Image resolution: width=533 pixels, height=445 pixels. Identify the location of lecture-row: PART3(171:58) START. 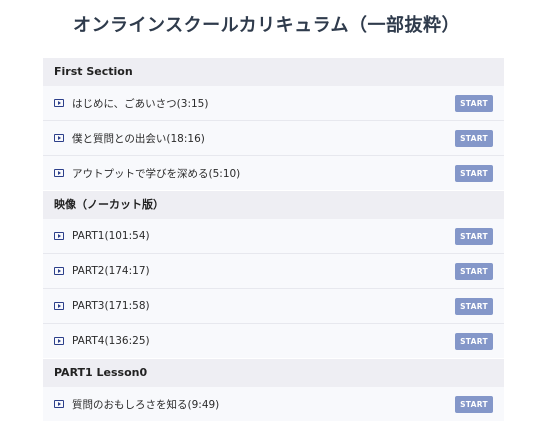
(273, 306).